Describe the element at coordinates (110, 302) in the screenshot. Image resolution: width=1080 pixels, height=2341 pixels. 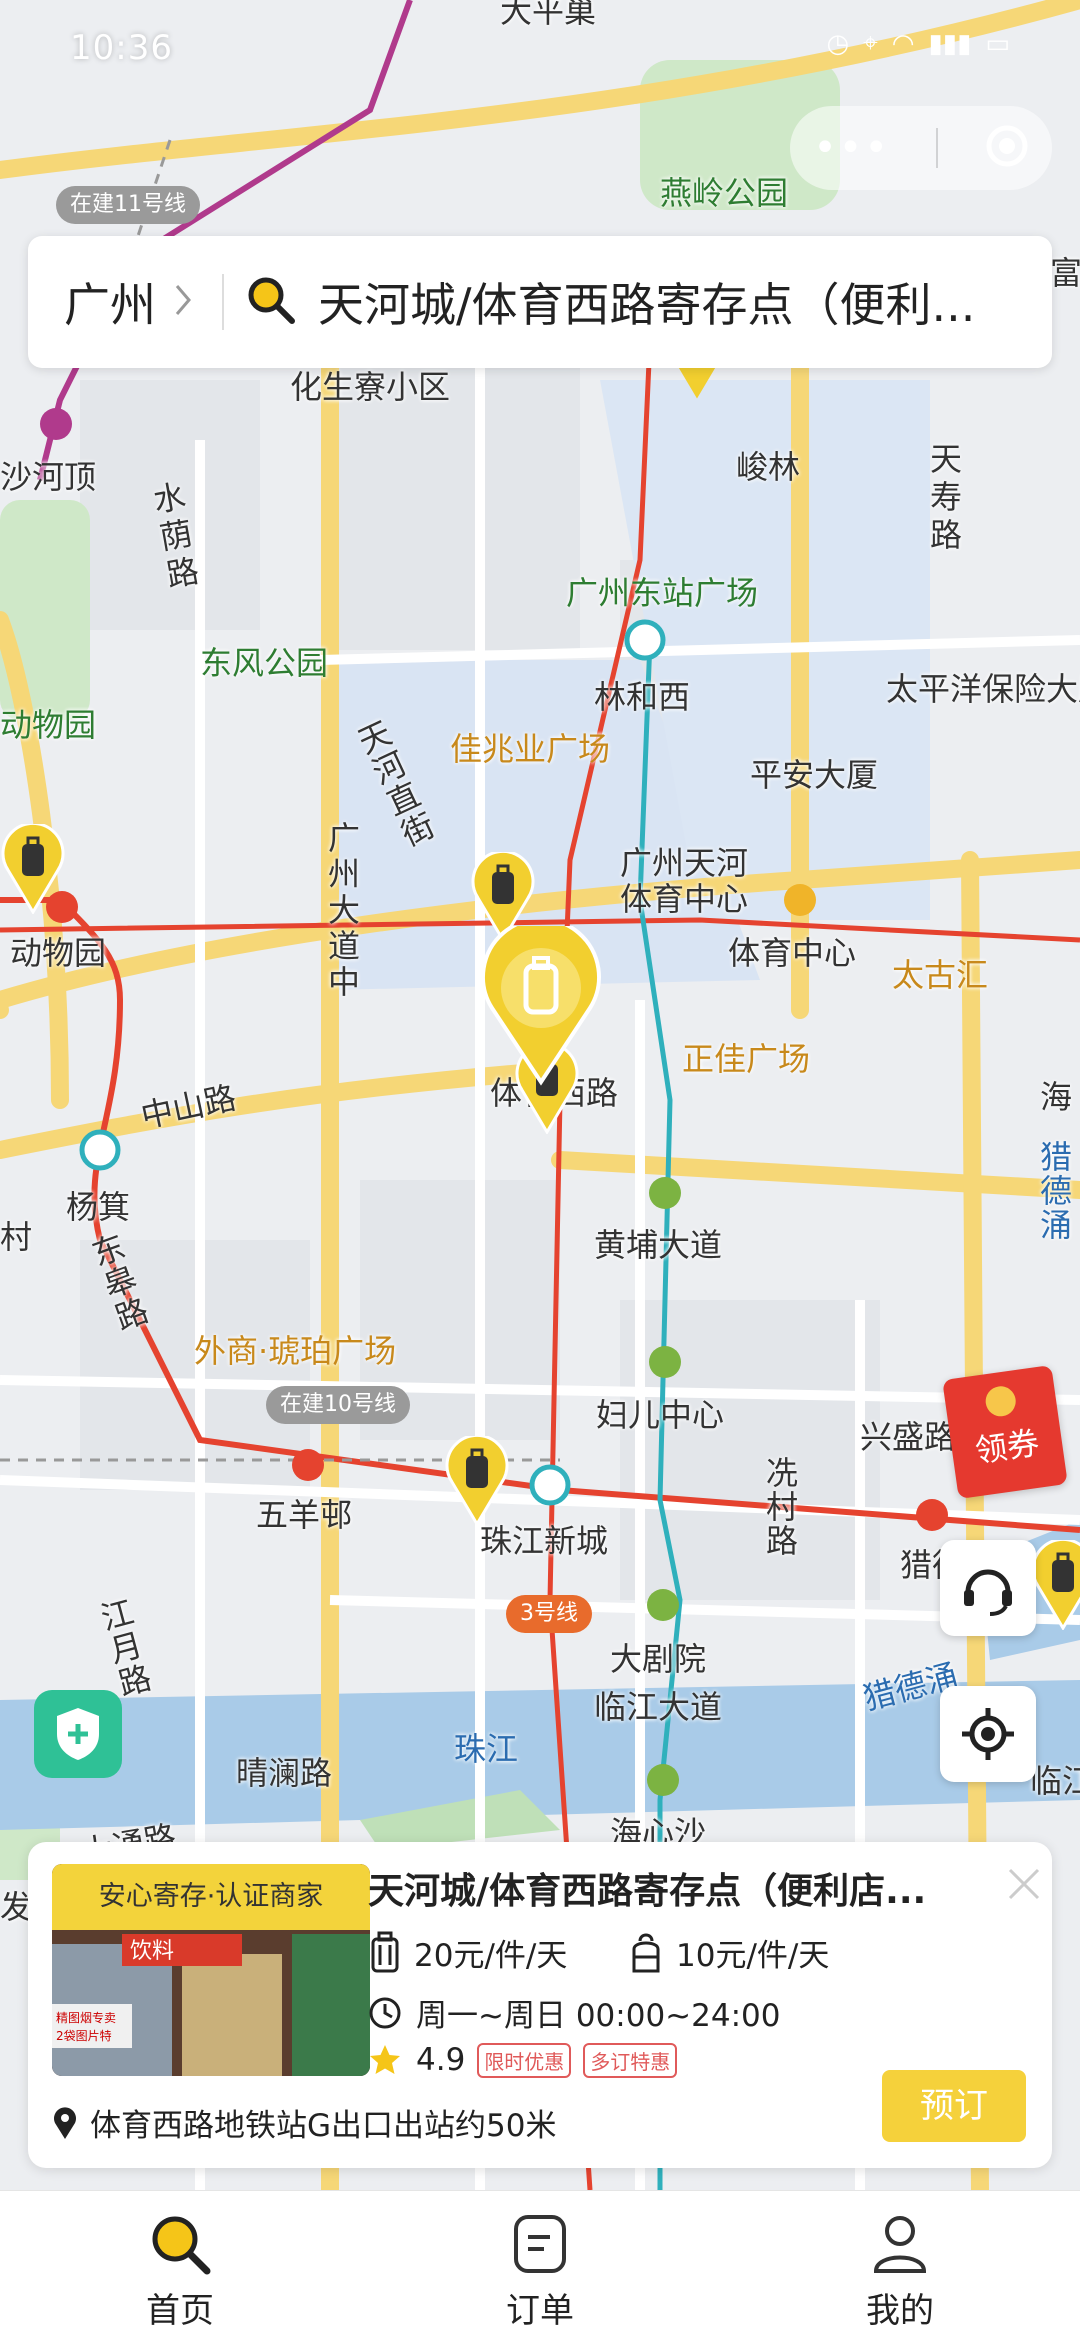
I see `city-selector: 广州` at that location.